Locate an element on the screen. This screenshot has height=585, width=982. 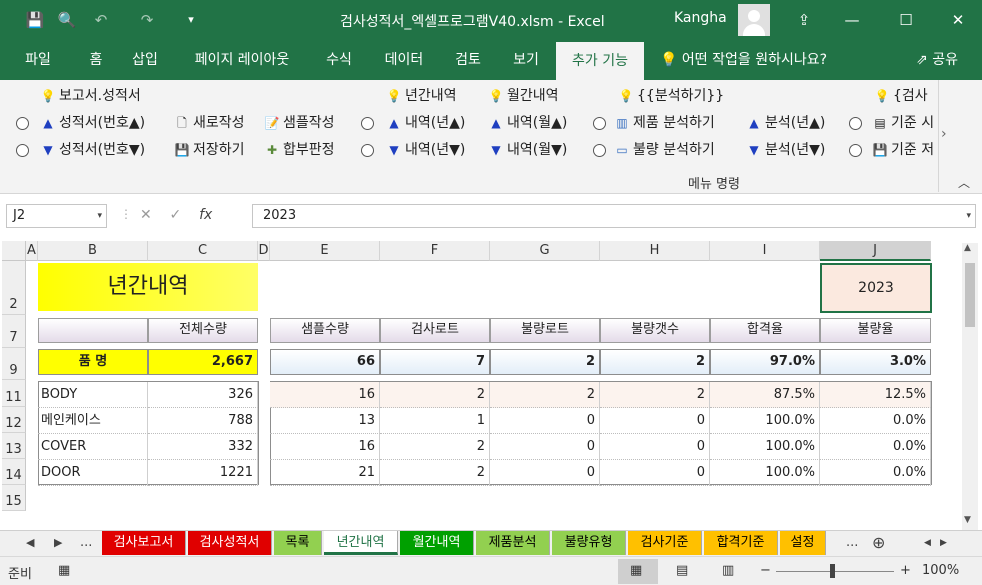
collapse-ribbon-icon: ︿ is located at coordinates (964, 182).